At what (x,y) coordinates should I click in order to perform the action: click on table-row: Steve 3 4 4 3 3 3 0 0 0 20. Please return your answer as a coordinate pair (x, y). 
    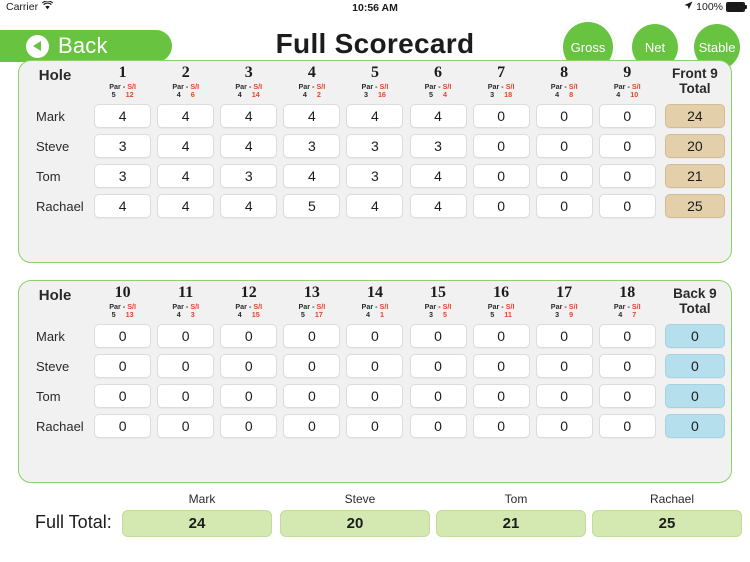
    Looking at the image, I should click on (375, 146).